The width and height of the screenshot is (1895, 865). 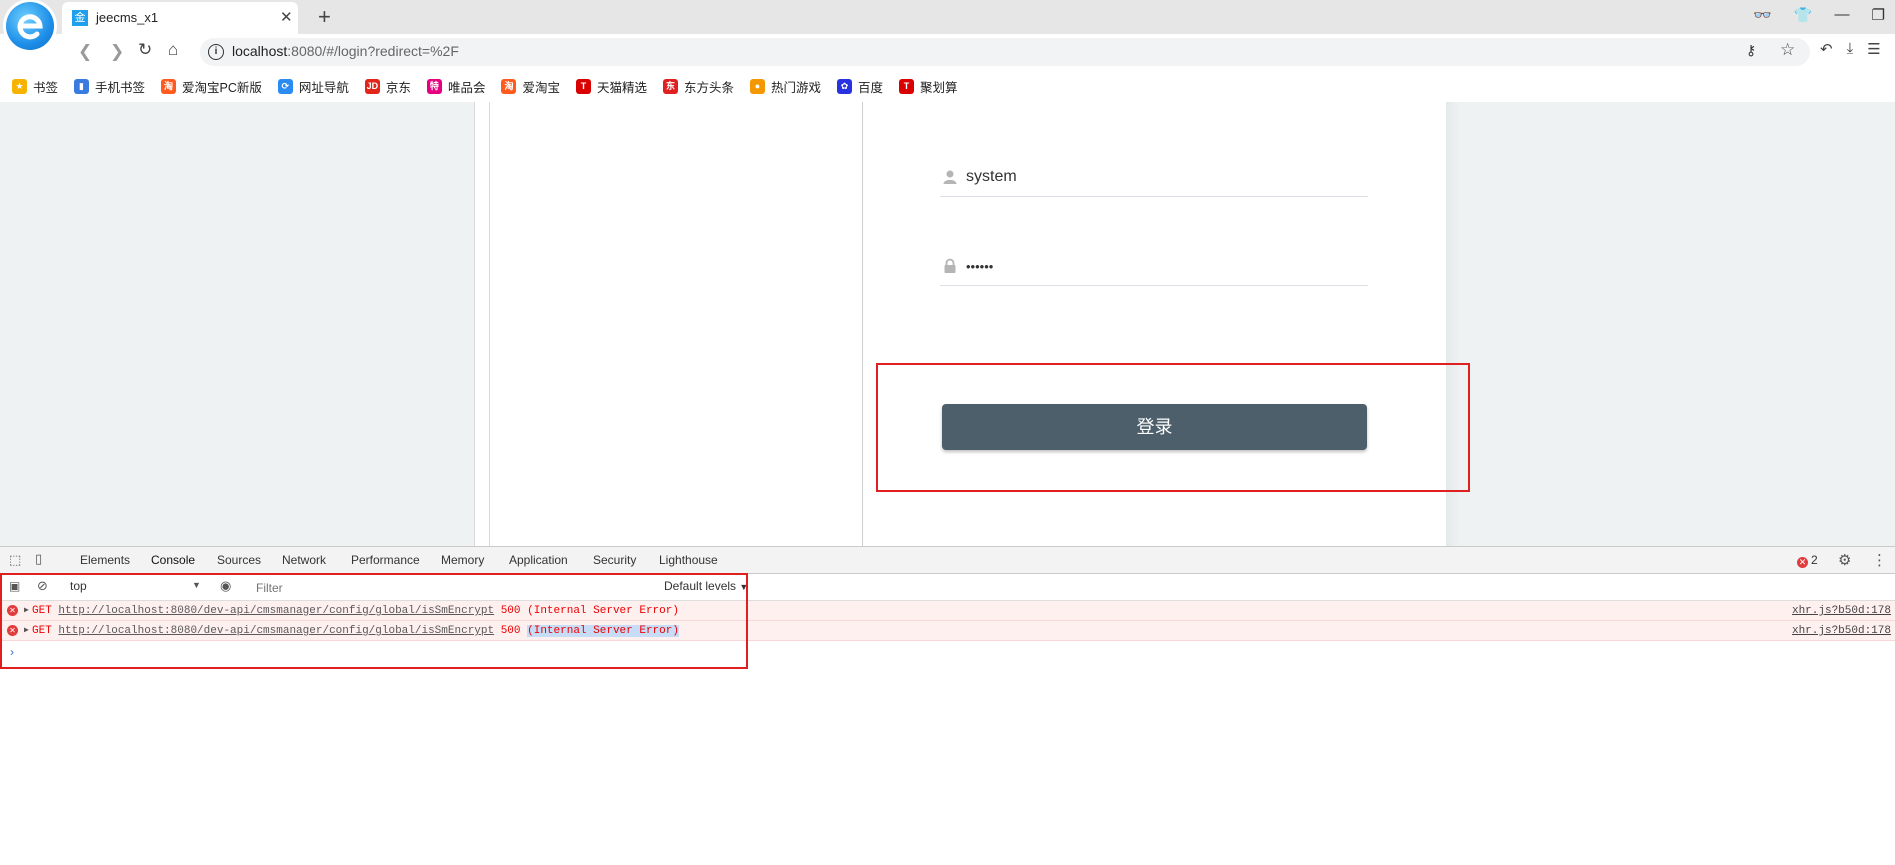 What do you see at coordinates (1762, 16) in the screenshot?
I see `incognito-icon: 👓` at bounding box center [1762, 16].